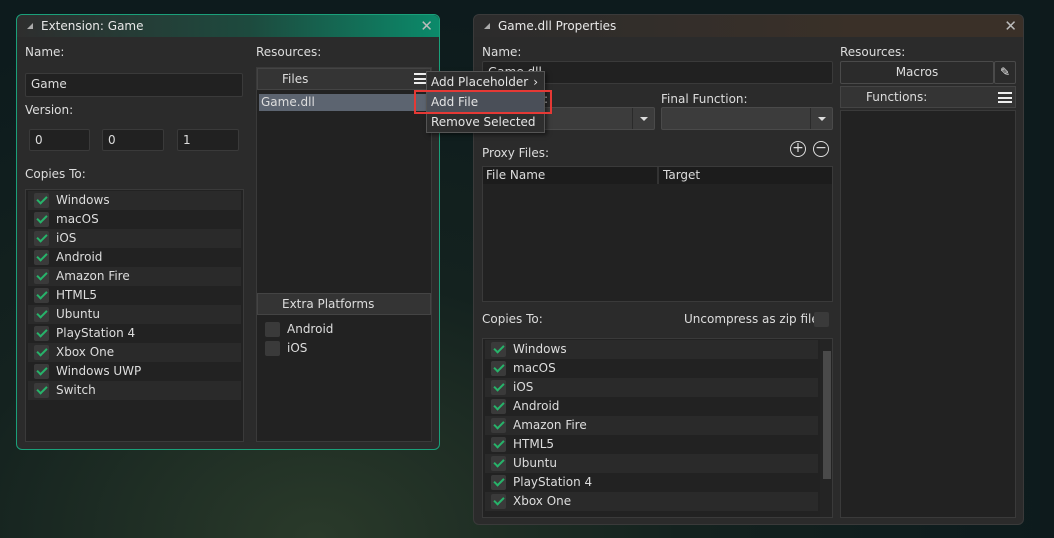 This screenshot has width=1054, height=538. Describe the element at coordinates (798, 149) in the screenshot. I see `add-icon: +` at that location.